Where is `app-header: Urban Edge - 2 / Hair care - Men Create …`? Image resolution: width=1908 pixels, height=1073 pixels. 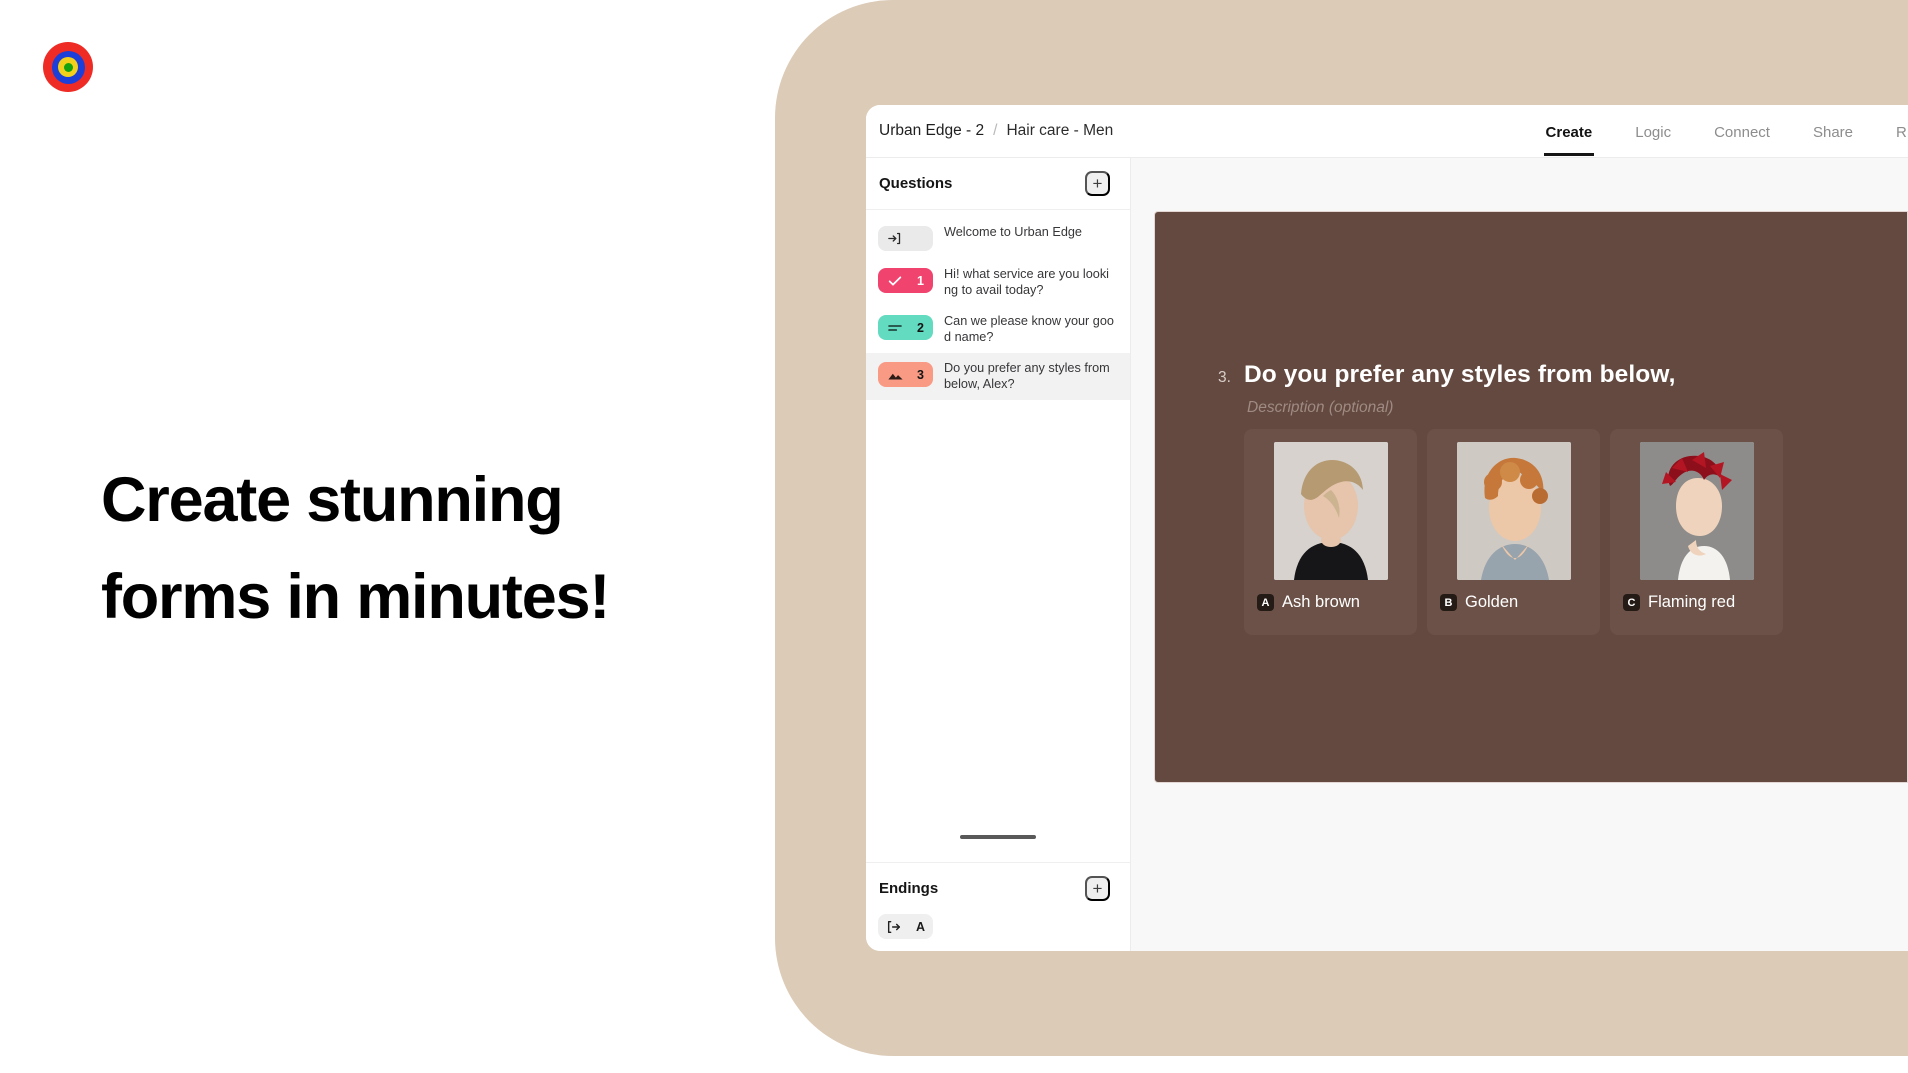
app-header: Urban Edge - 2 / Hair care - Men Create … is located at coordinates (1387, 131).